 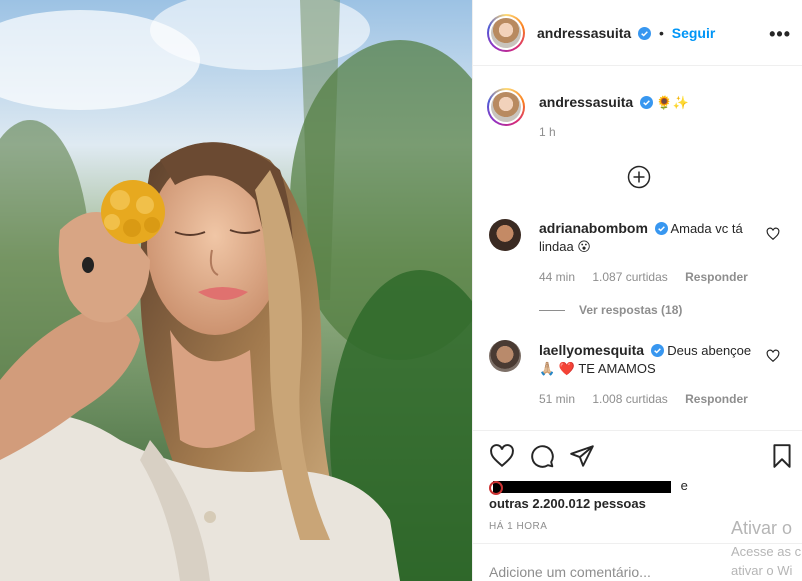 I want to click on caption-time: 1 h, so click(x=547, y=132).